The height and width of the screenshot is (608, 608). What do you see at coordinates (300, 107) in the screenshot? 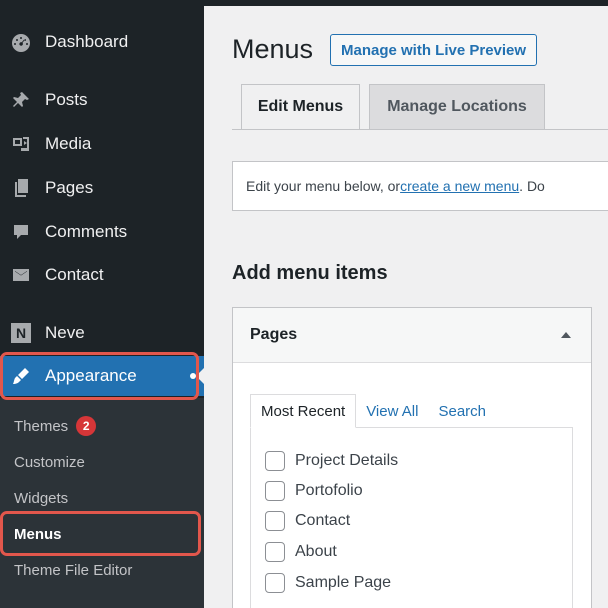
I see `tab-edit-menus: Edit Menus` at bounding box center [300, 107].